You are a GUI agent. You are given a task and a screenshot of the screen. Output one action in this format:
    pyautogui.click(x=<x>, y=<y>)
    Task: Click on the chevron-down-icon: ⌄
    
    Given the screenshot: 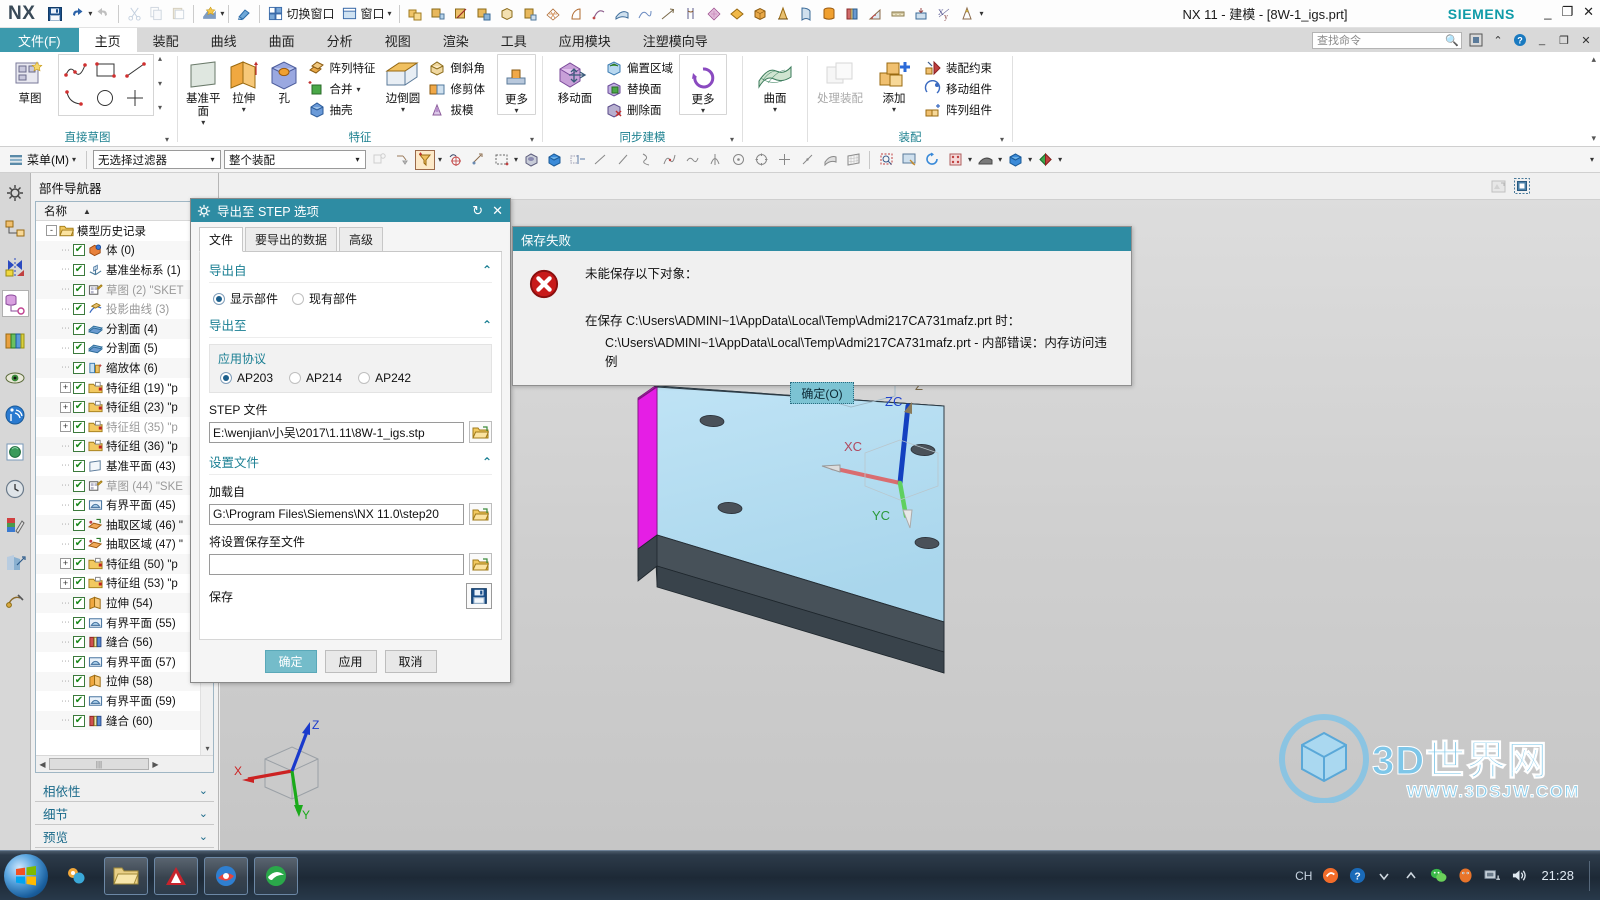 What is the action you would take?
    pyautogui.click(x=206, y=790)
    